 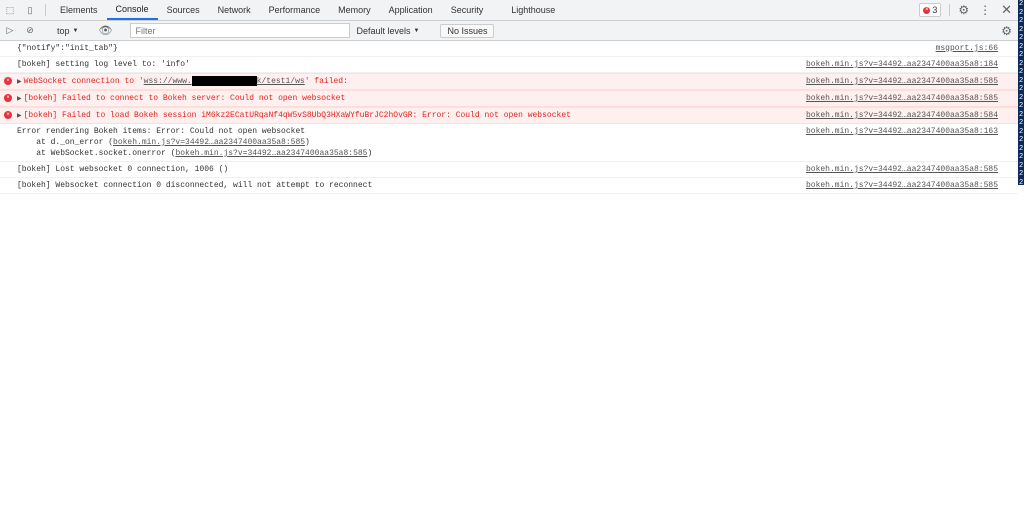 What do you see at coordinates (79, 10) in the screenshot?
I see `tab-elements: Elements` at bounding box center [79, 10].